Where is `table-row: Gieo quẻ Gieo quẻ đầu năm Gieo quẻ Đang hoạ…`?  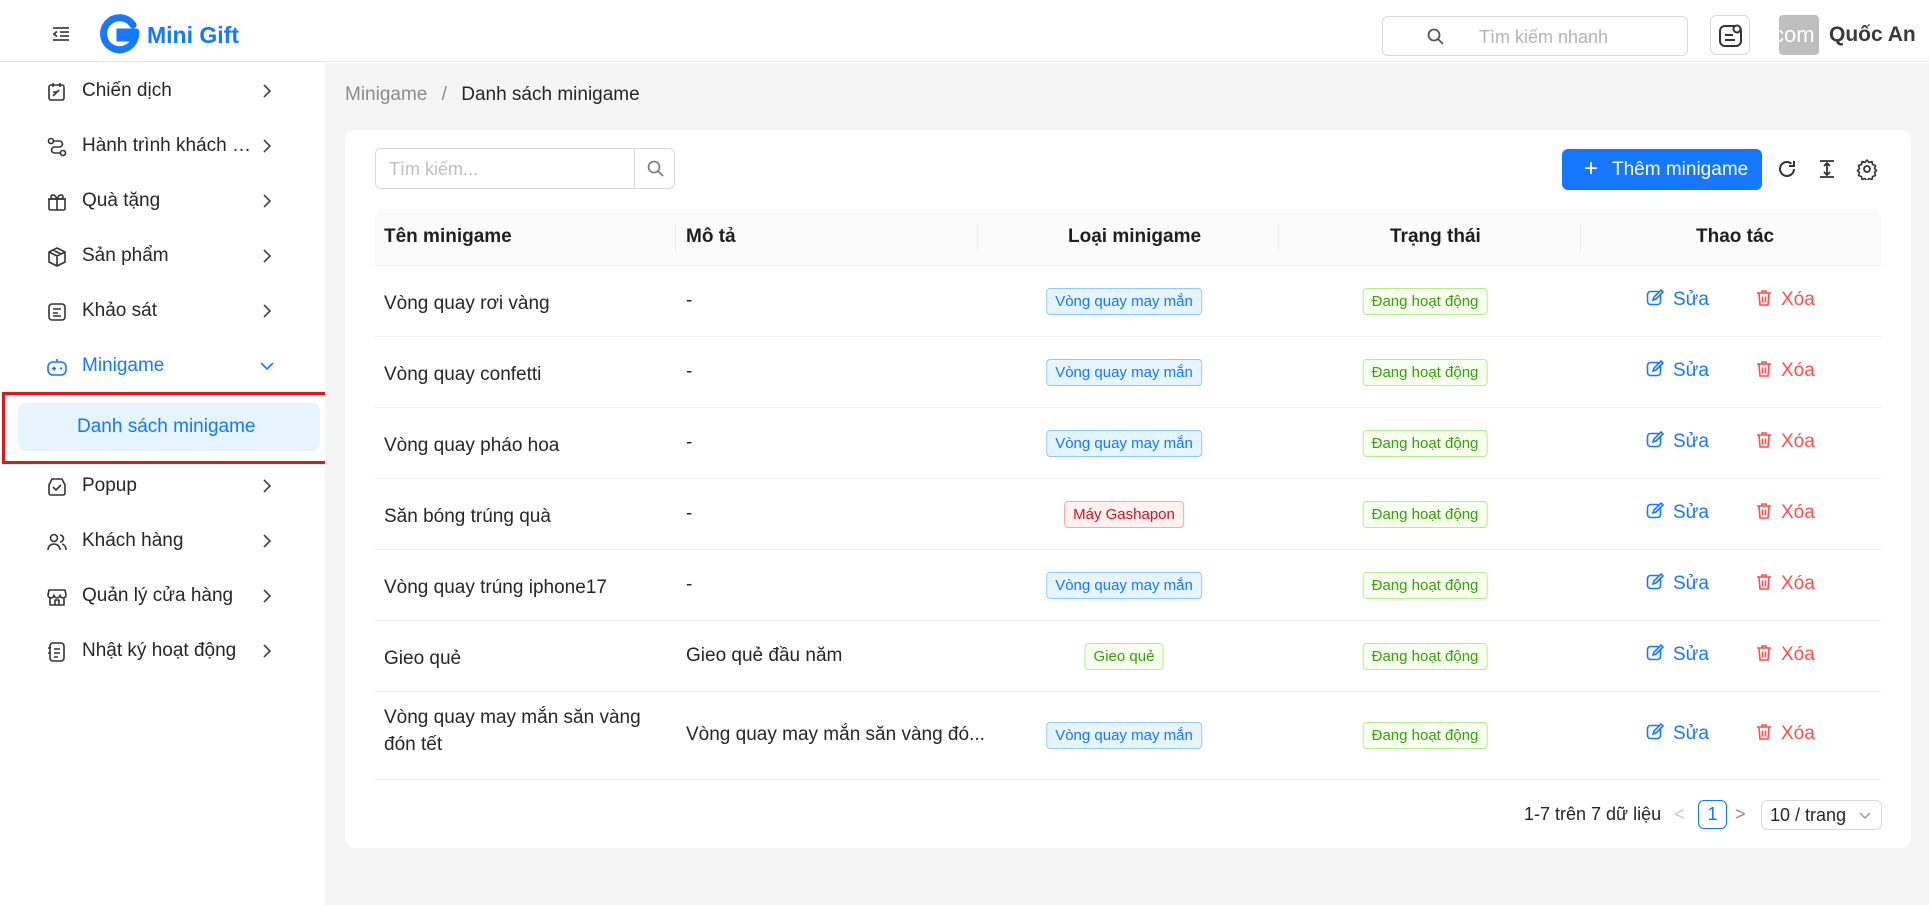
table-row: Gieo quẻ Gieo quẻ đầu năm Gieo quẻ Đang hoạ… is located at coordinates (1128, 656).